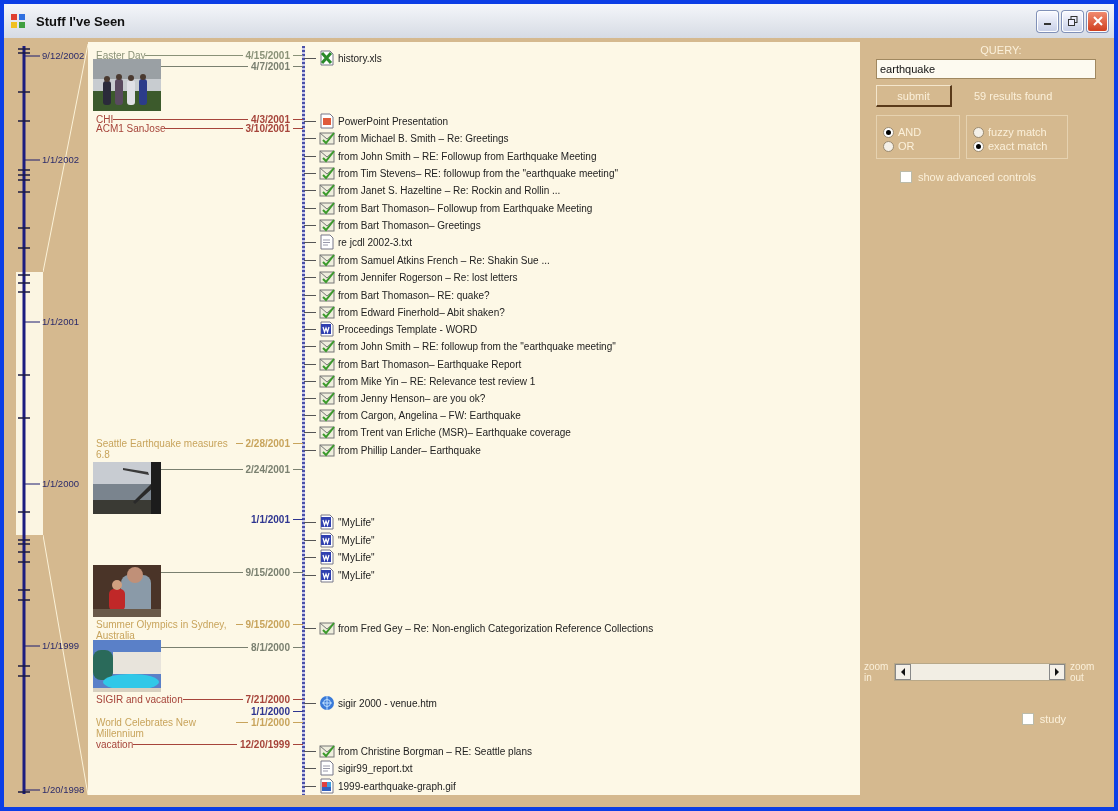  What do you see at coordinates (264, 744) in the screenshot?
I see `landmark-date: 12/20/1999` at bounding box center [264, 744].